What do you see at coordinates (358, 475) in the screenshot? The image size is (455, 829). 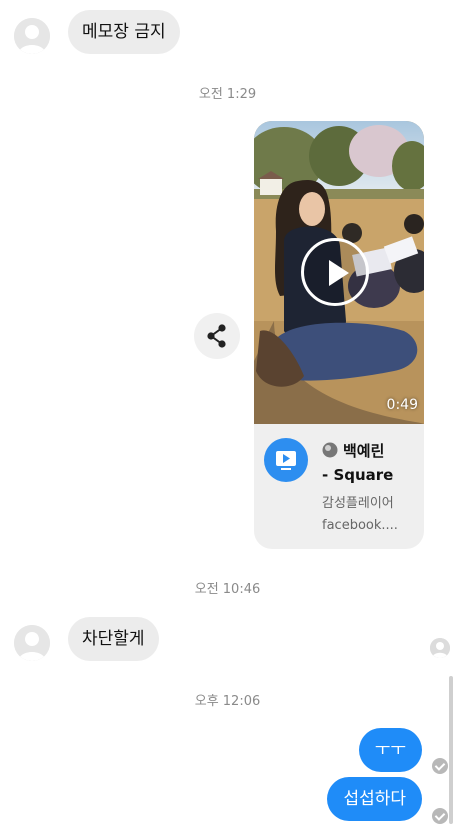 I see `card-title-line2: - Square` at bounding box center [358, 475].